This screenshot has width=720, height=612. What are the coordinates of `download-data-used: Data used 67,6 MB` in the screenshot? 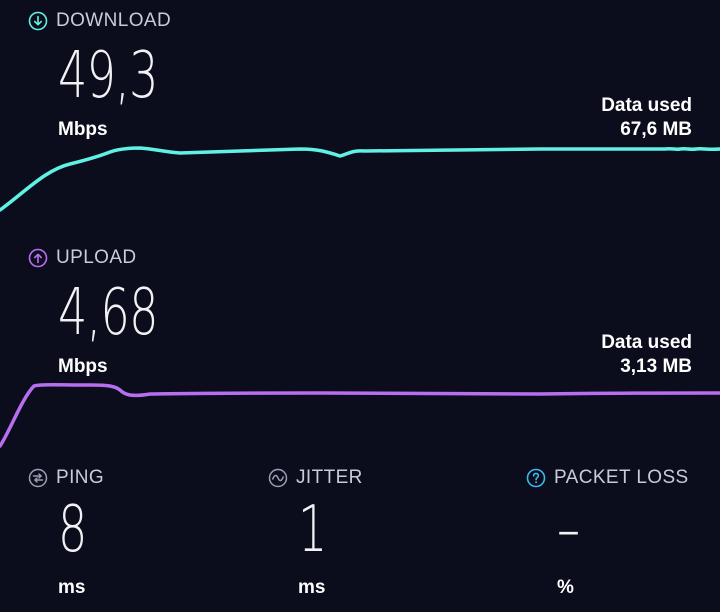 It's located at (646, 118).